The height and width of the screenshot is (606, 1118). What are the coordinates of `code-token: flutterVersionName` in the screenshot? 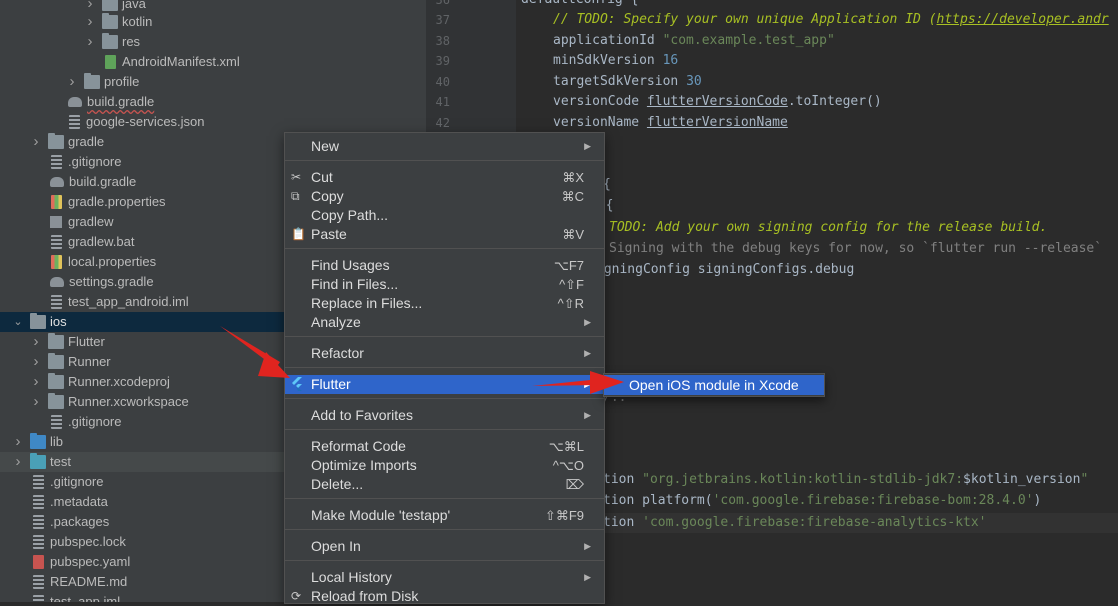 It's located at (717, 122).